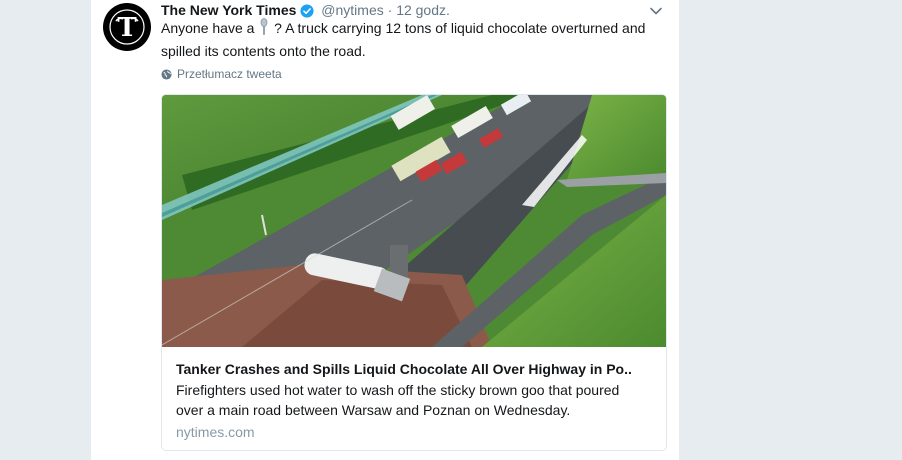 This screenshot has height=460, width=902. I want to click on translate-tweet-link: Przetłumacz tweeta, so click(221, 74).